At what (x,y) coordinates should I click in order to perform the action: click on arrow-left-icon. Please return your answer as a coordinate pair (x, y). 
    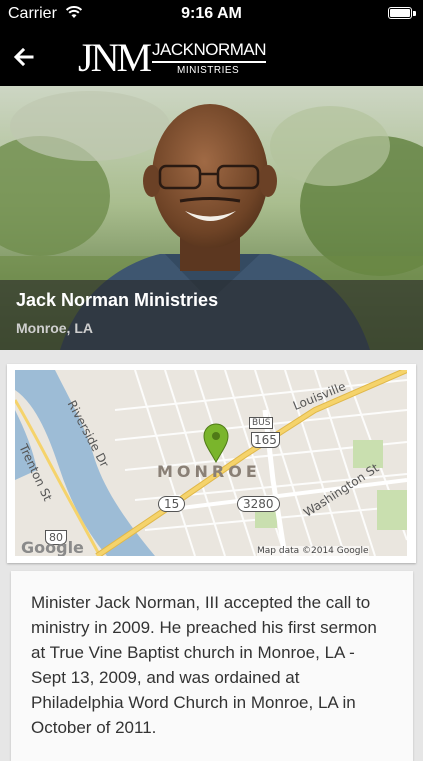
    Looking at the image, I should click on (23, 57).